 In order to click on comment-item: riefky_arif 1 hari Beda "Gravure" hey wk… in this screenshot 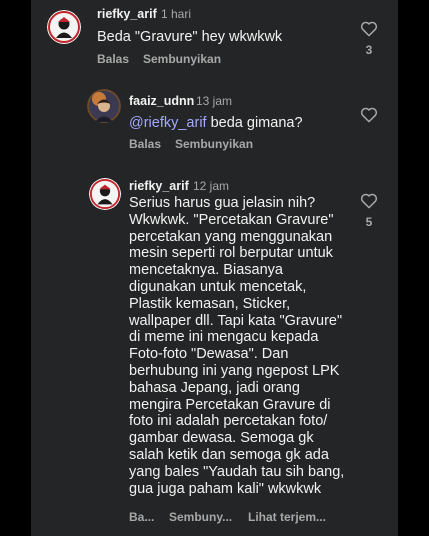, I will do `click(214, 36)`.